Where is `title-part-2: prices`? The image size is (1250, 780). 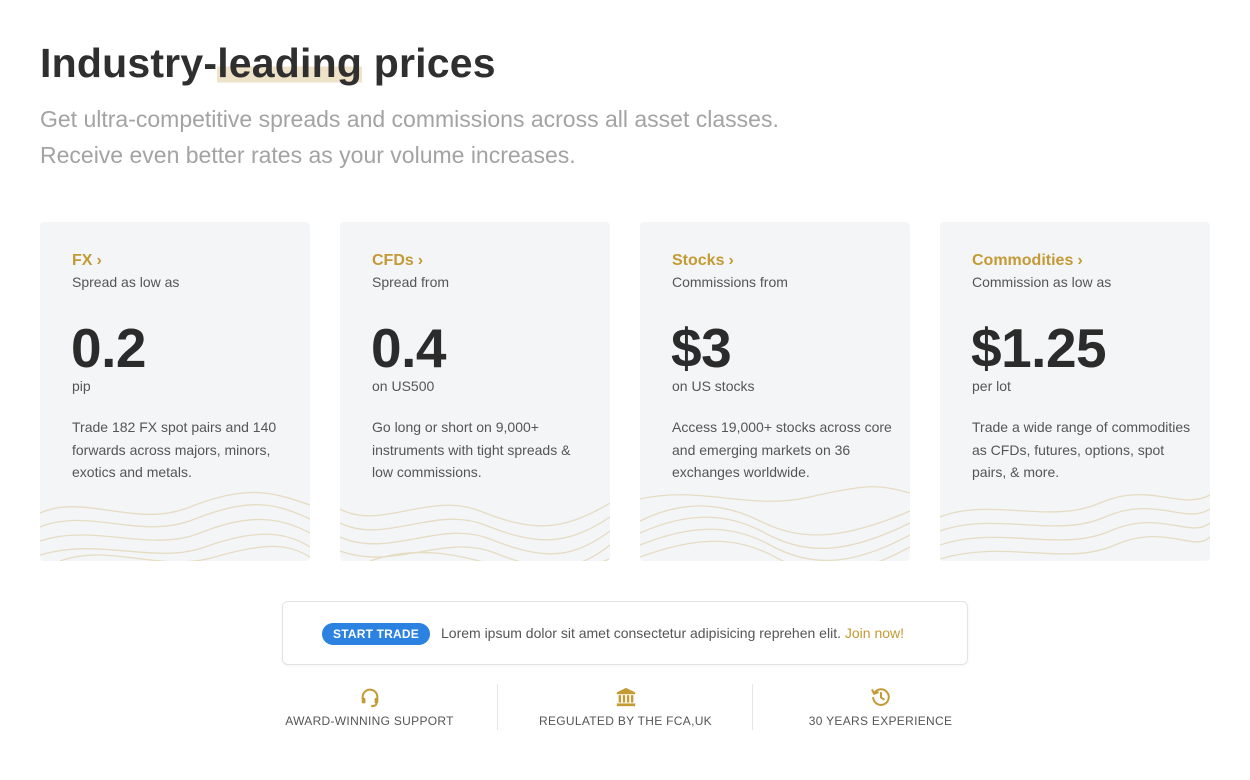
title-part-2: prices is located at coordinates (429, 63).